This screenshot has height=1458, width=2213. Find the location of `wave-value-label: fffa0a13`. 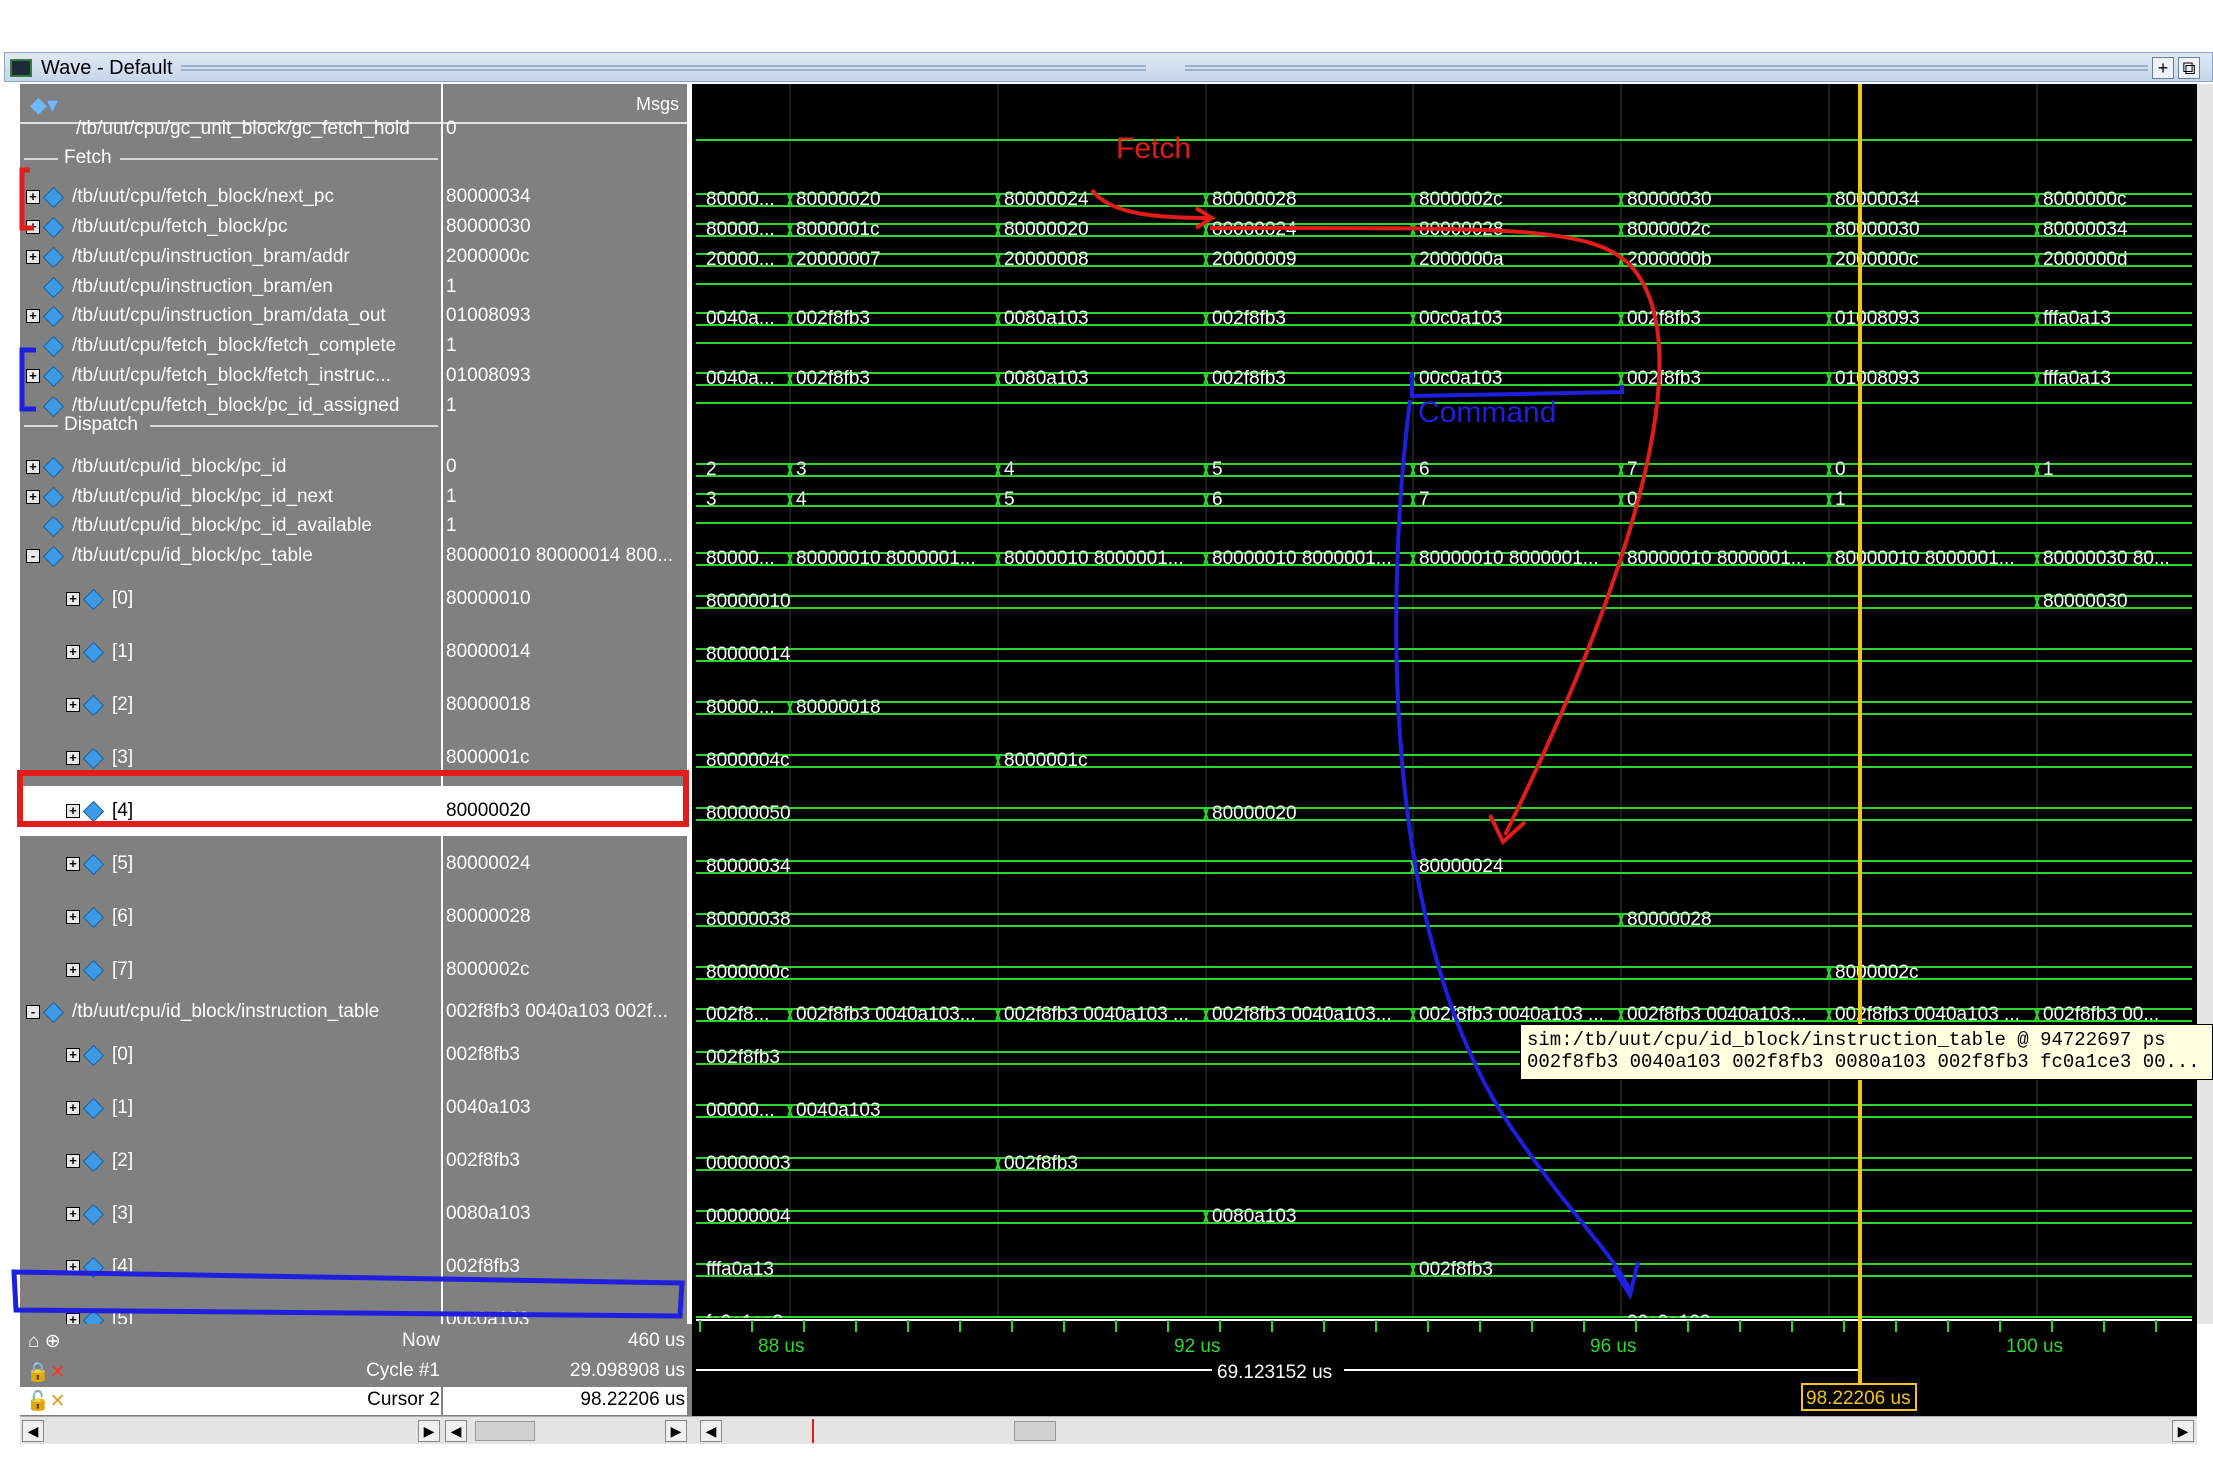

wave-value-label: fffa0a13 is located at coordinates (2077, 378).